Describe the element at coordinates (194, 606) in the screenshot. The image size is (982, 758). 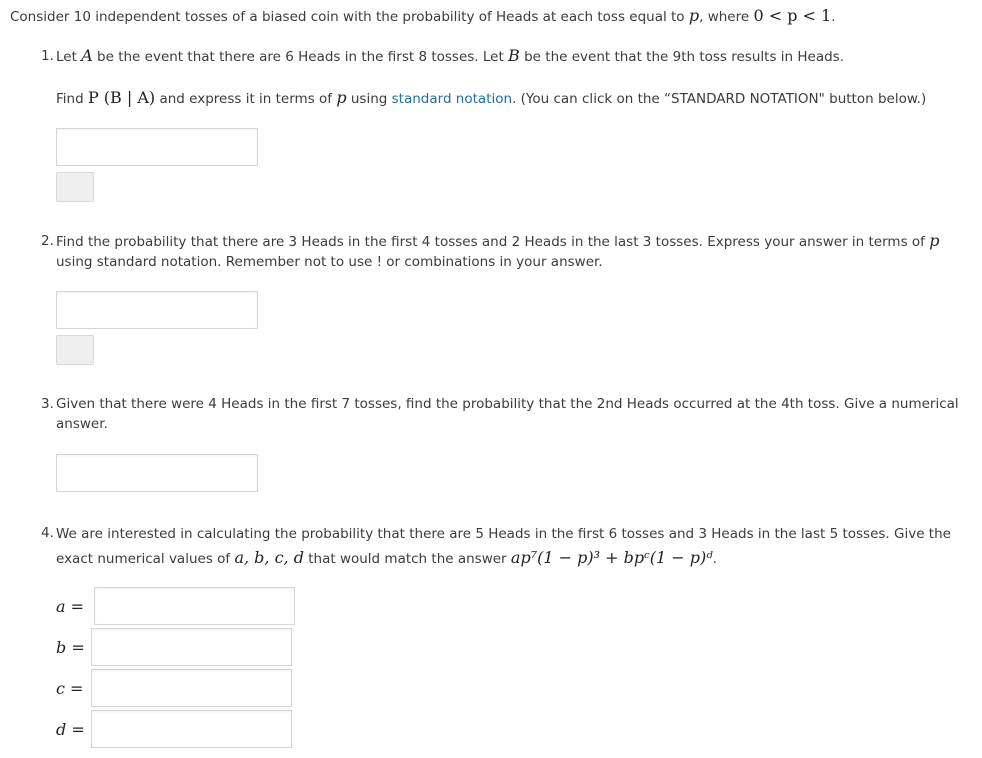
I see `a-input` at that location.